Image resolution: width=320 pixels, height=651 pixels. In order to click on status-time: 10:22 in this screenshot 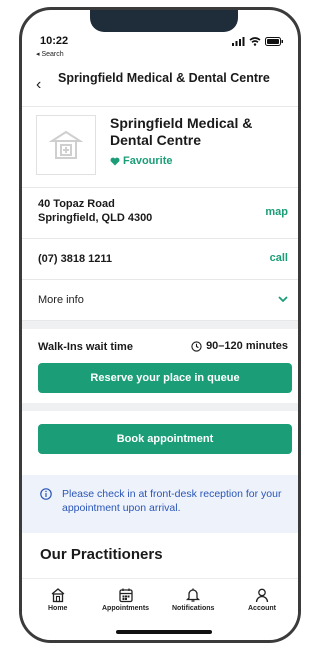, I will do `click(54, 41)`.